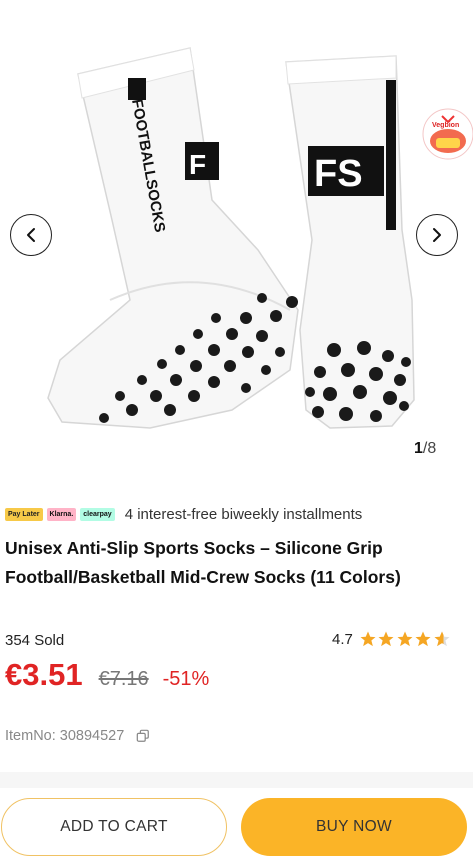  Describe the element at coordinates (338, 174) in the screenshot. I see `right-sock-brand-text: FS` at that location.